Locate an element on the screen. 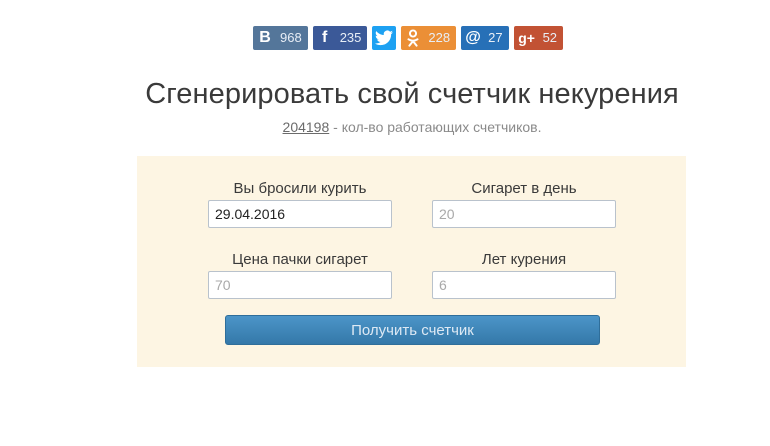 The width and height of the screenshot is (770, 446). cigarettes-per-day-label: Сигарет в день is located at coordinates (524, 188).